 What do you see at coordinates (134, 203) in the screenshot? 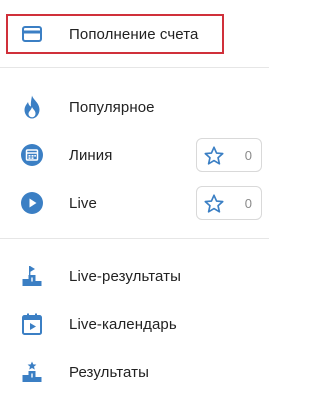
I see `menu-item-live: Live 0` at bounding box center [134, 203].